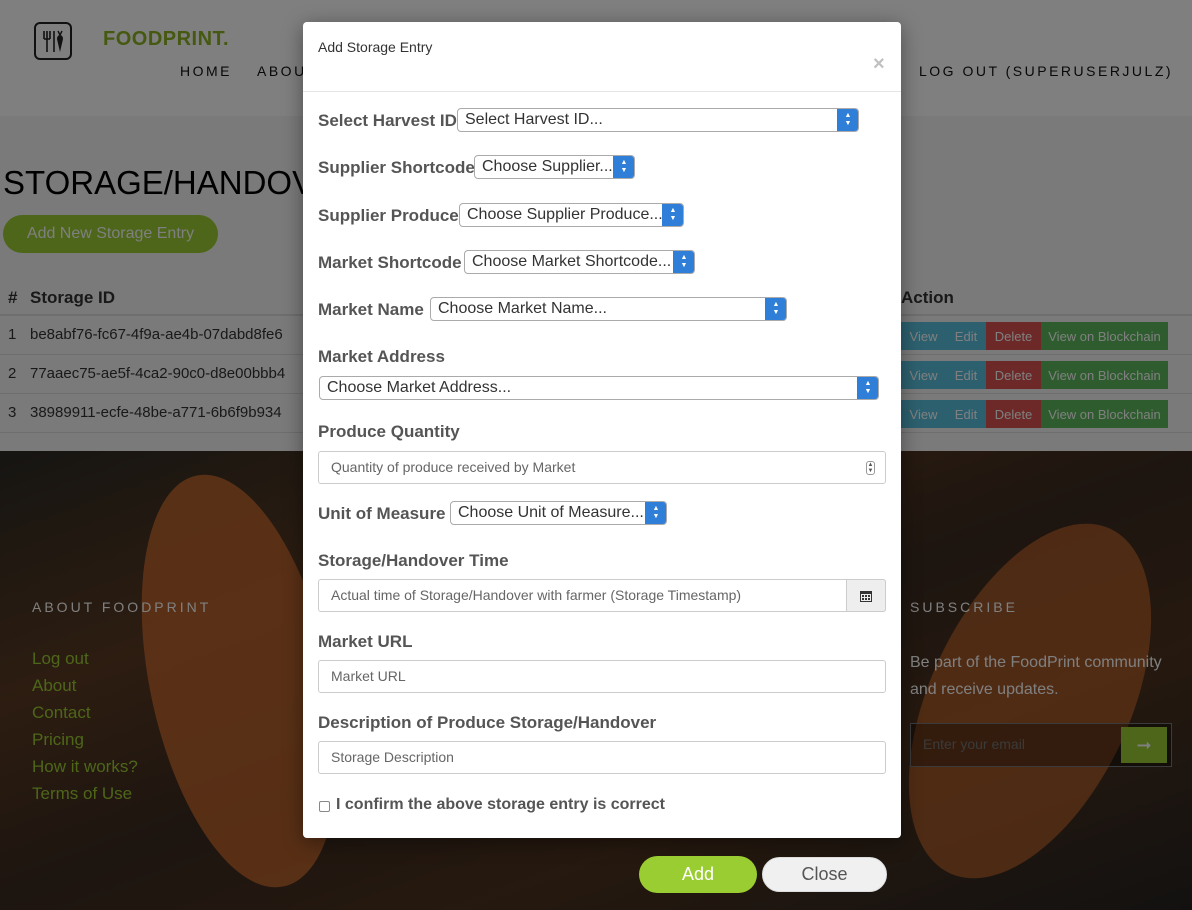  Describe the element at coordinates (824, 874) in the screenshot. I see `close-button: Close` at that location.